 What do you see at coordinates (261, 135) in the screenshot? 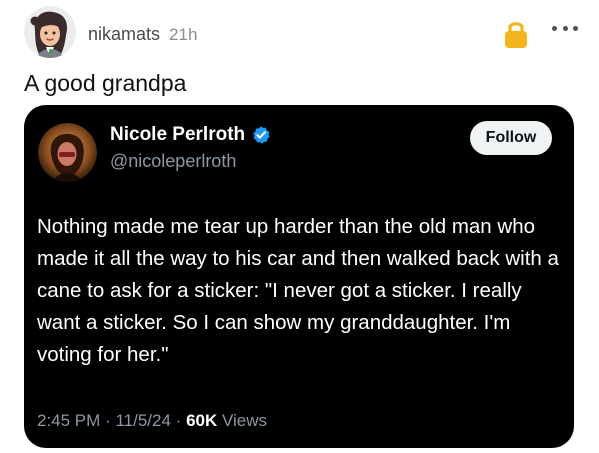
I see `verified-badge-icon` at bounding box center [261, 135].